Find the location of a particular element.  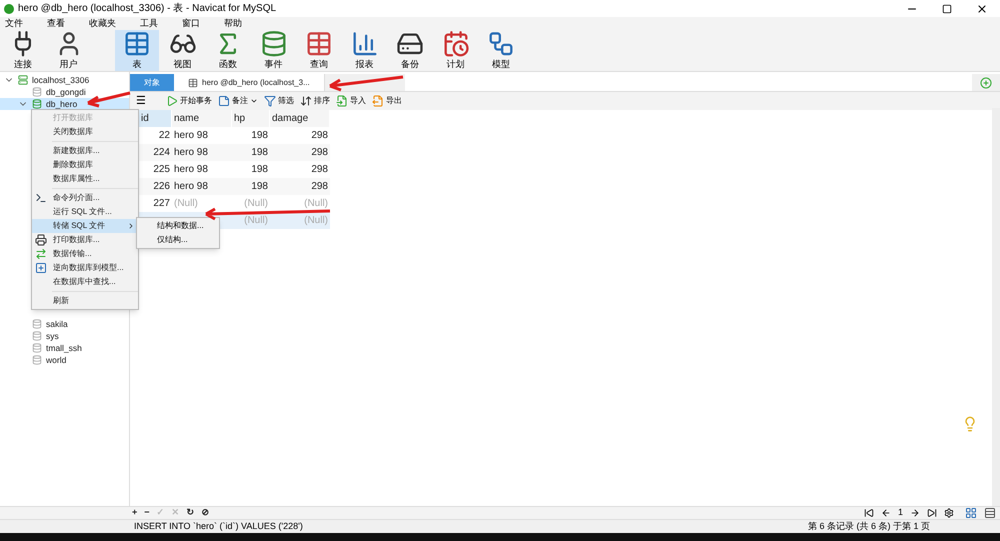

menu-item: 帮助 is located at coordinates (233, 23).